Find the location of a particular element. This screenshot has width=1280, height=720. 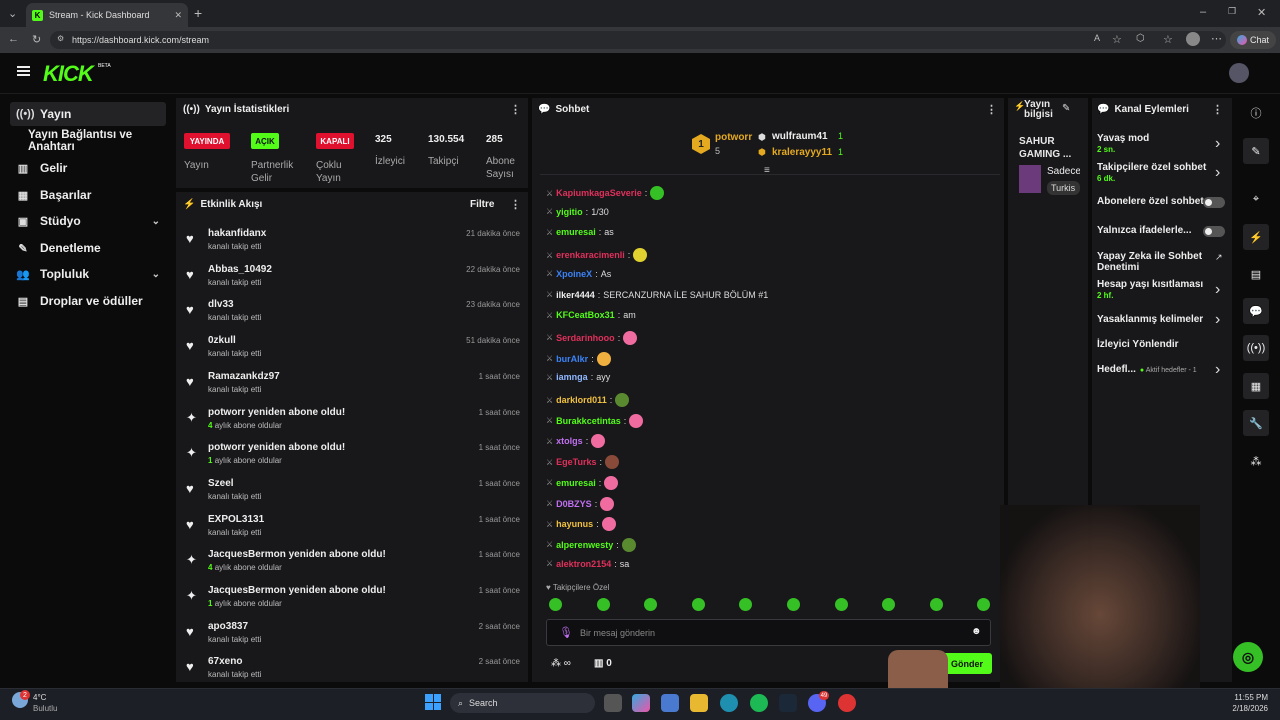

file-explorer-icon is located at coordinates (699, 703).